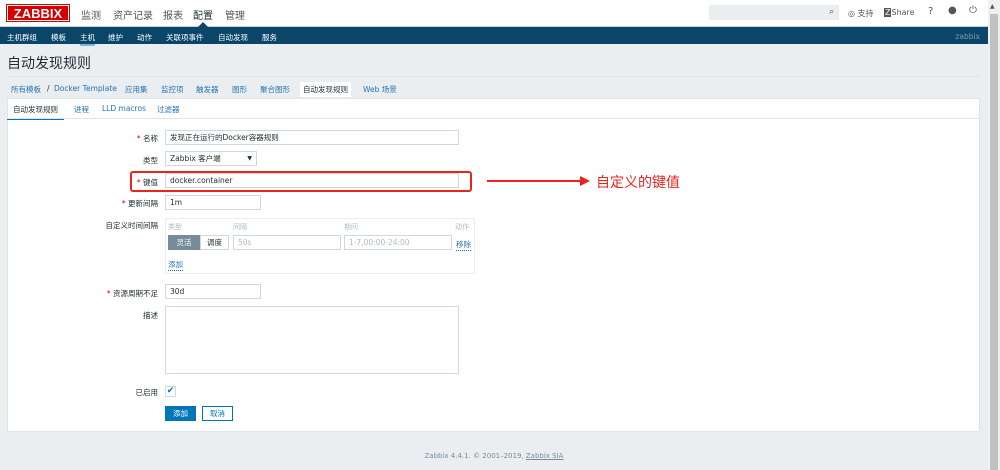  I want to click on share-link: ZShare, so click(899, 12).